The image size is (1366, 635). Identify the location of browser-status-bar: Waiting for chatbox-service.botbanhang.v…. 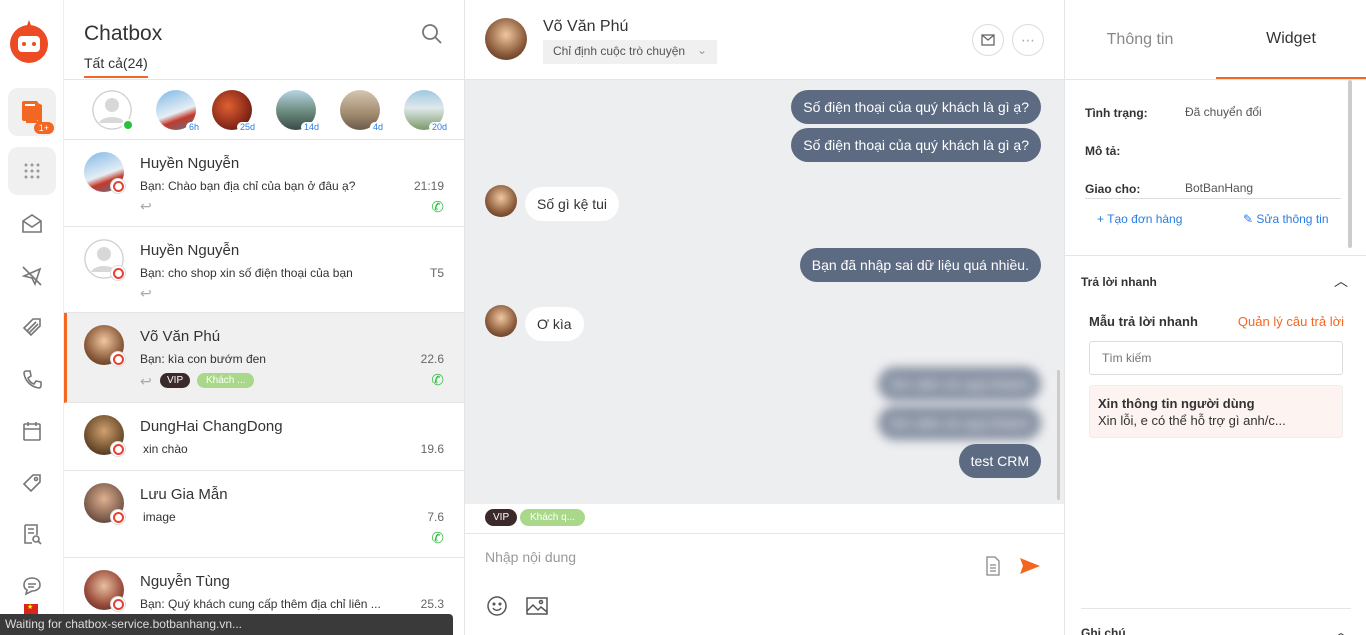
(226, 624).